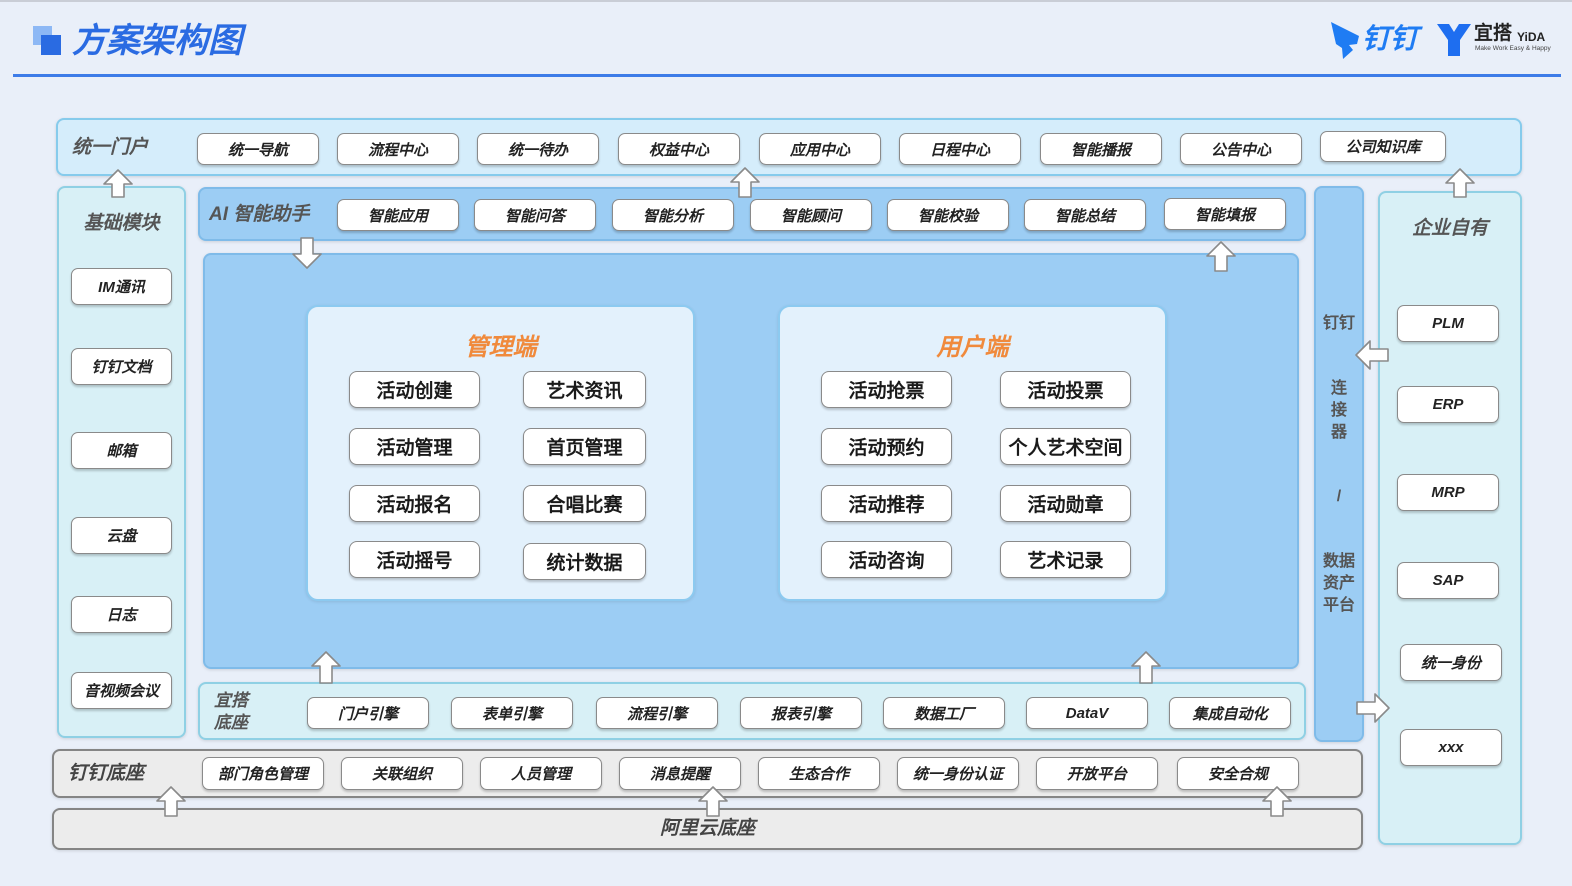 This screenshot has width=1572, height=886. What do you see at coordinates (1451, 662) in the screenshot?
I see `enterprise-unified-identity: 统一身份` at bounding box center [1451, 662].